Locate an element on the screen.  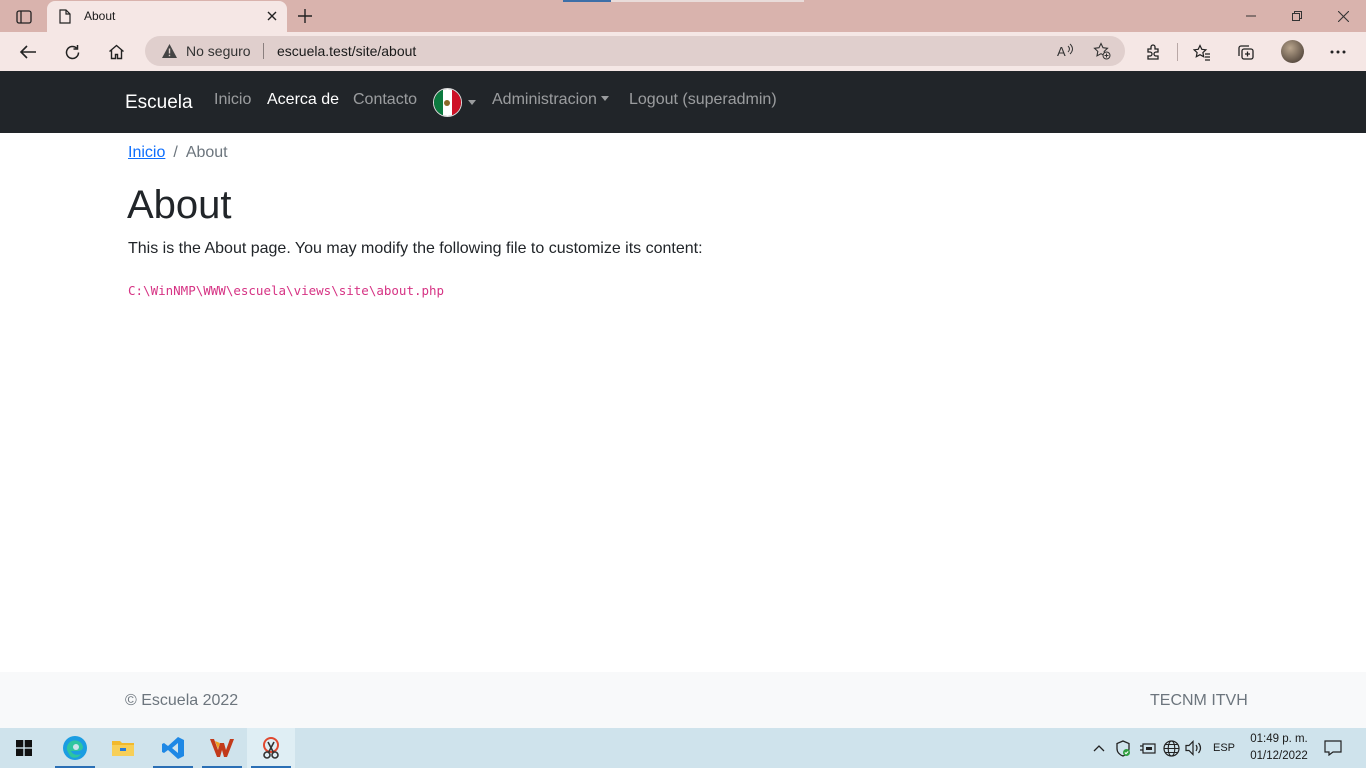
reload-icon is located at coordinates (72, 51).